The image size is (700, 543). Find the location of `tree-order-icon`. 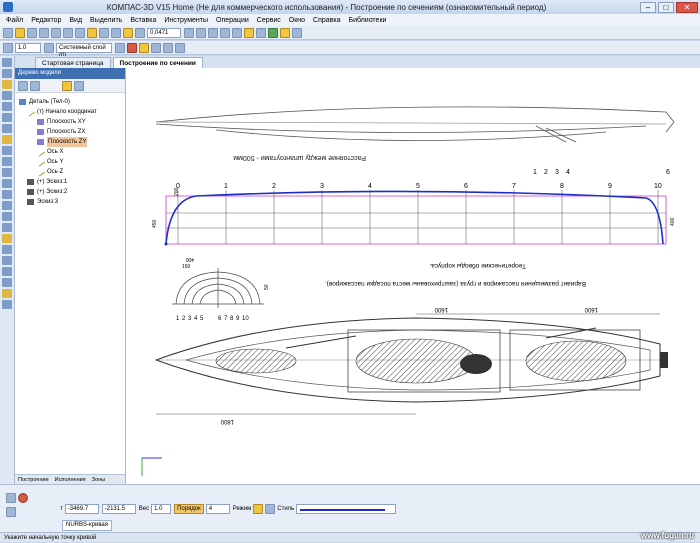

tree-order-icon is located at coordinates (23, 85).